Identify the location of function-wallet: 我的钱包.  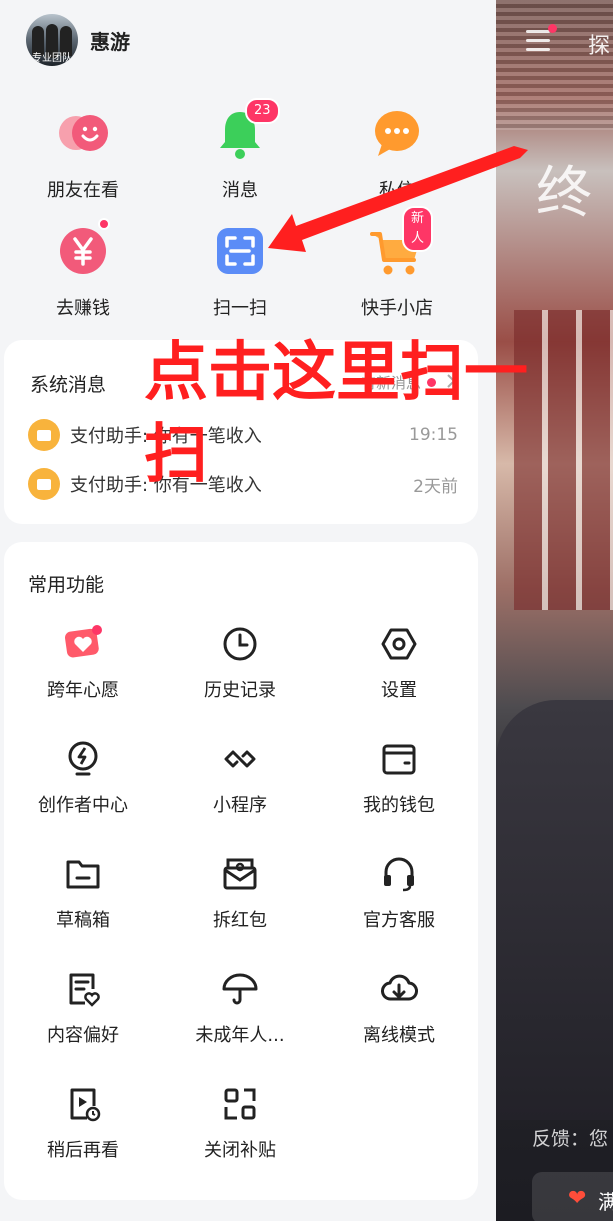
(399, 778).